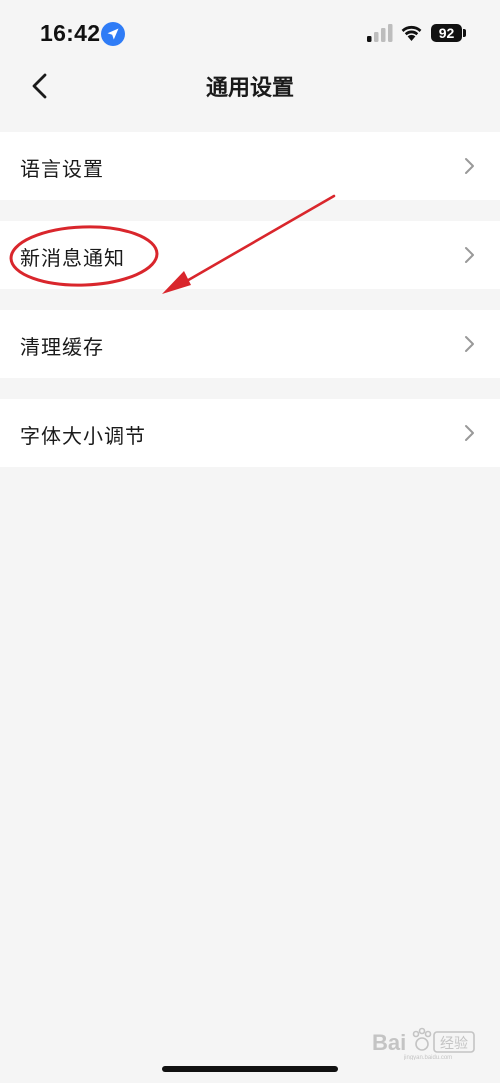  Describe the element at coordinates (464, 33) in the screenshot. I see `battery-tip` at that location.